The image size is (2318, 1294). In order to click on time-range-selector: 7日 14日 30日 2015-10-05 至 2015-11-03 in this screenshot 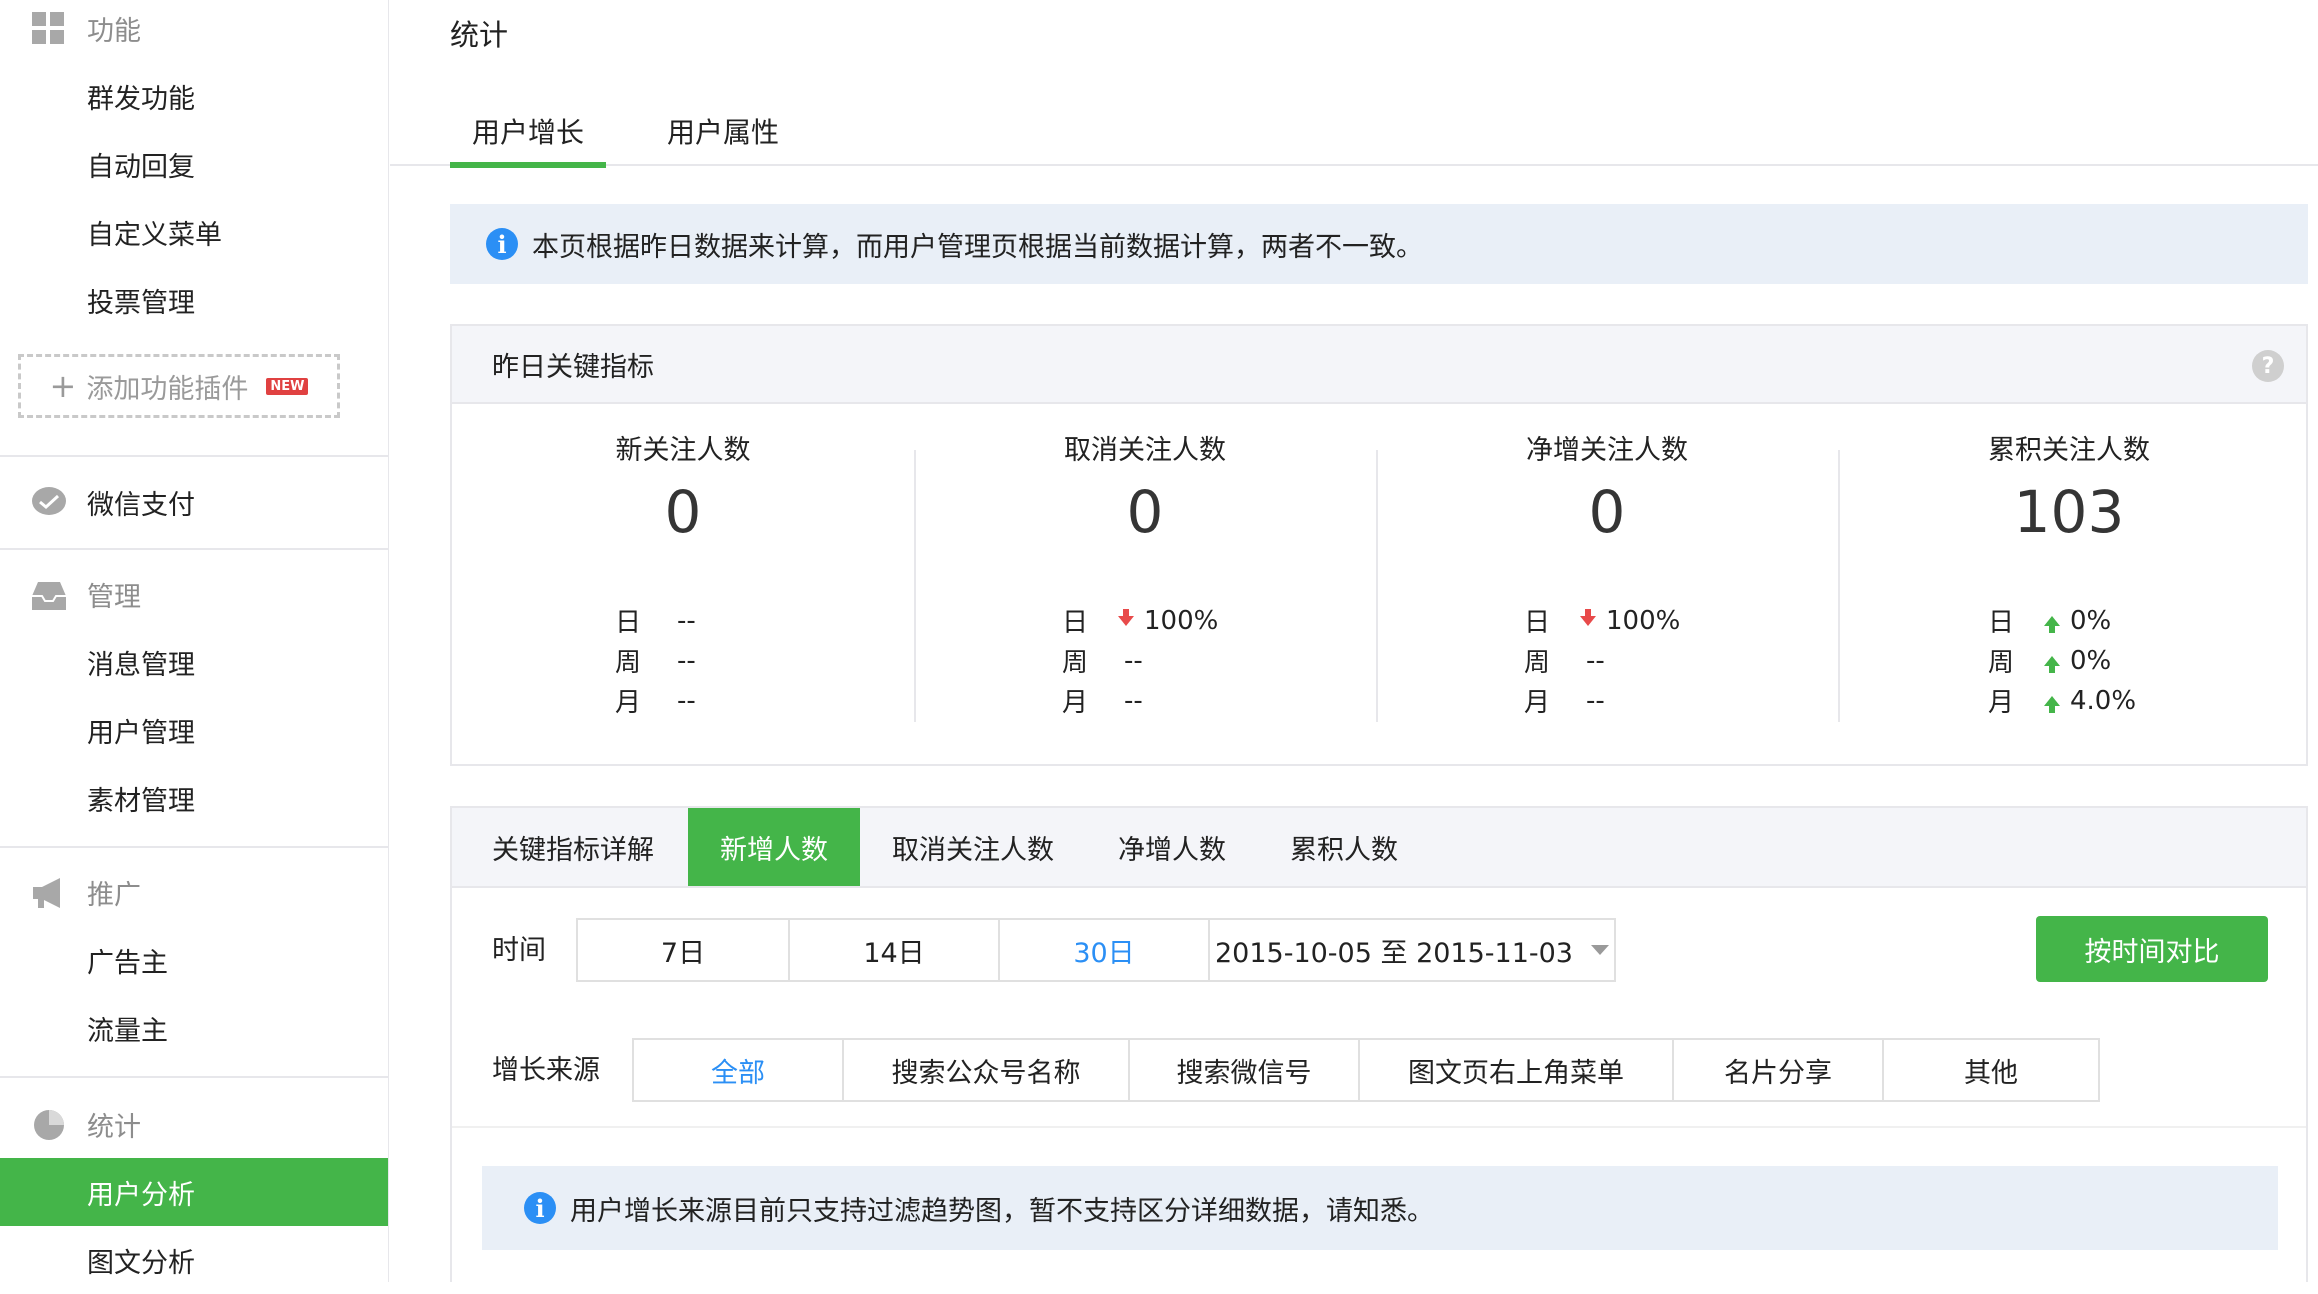, I will do `click(1096, 950)`.